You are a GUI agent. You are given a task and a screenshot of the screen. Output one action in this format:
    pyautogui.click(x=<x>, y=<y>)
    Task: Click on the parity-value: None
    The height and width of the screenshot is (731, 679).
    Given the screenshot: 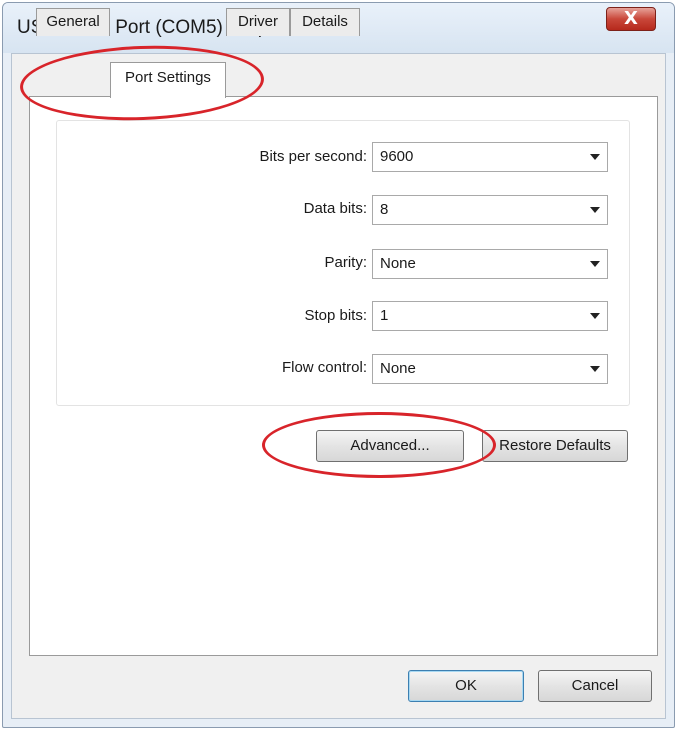 What is the action you would take?
    pyautogui.click(x=398, y=263)
    